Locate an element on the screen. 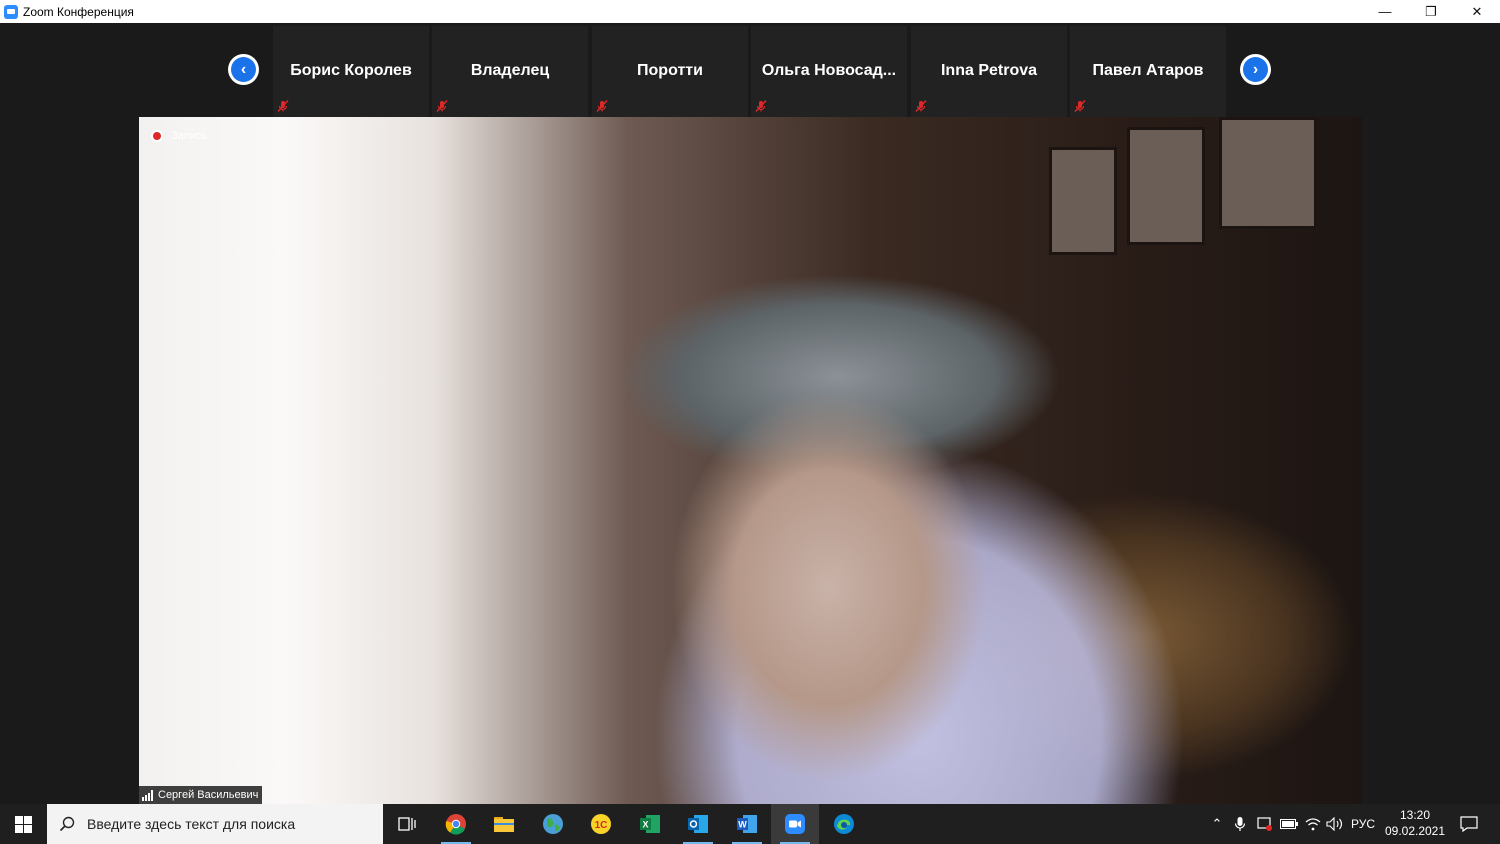  battery-icon is located at coordinates (1289, 824).